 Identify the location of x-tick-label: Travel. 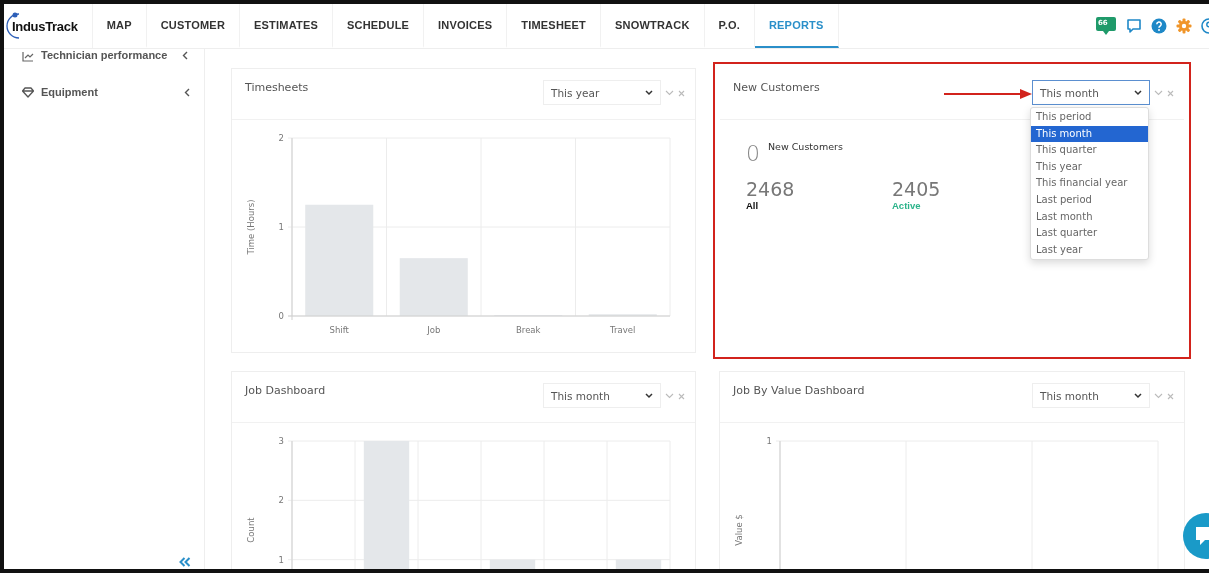
(623, 330).